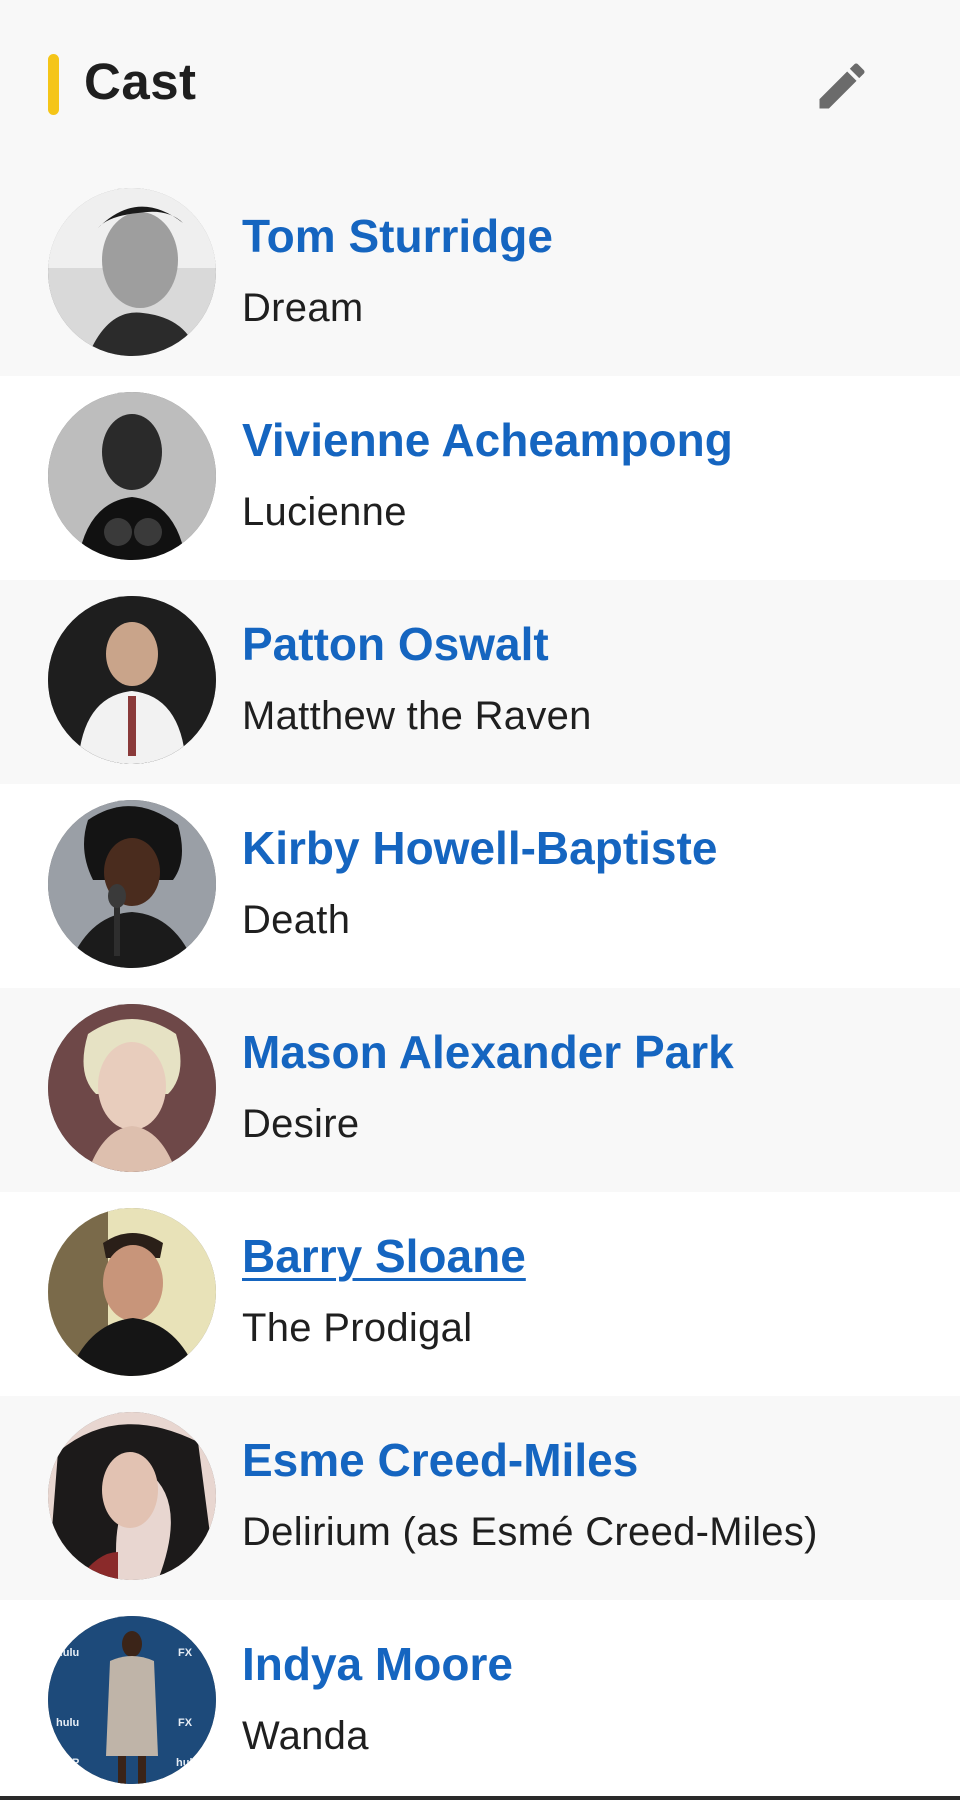  I want to click on pencil-icon, so click(842, 88).